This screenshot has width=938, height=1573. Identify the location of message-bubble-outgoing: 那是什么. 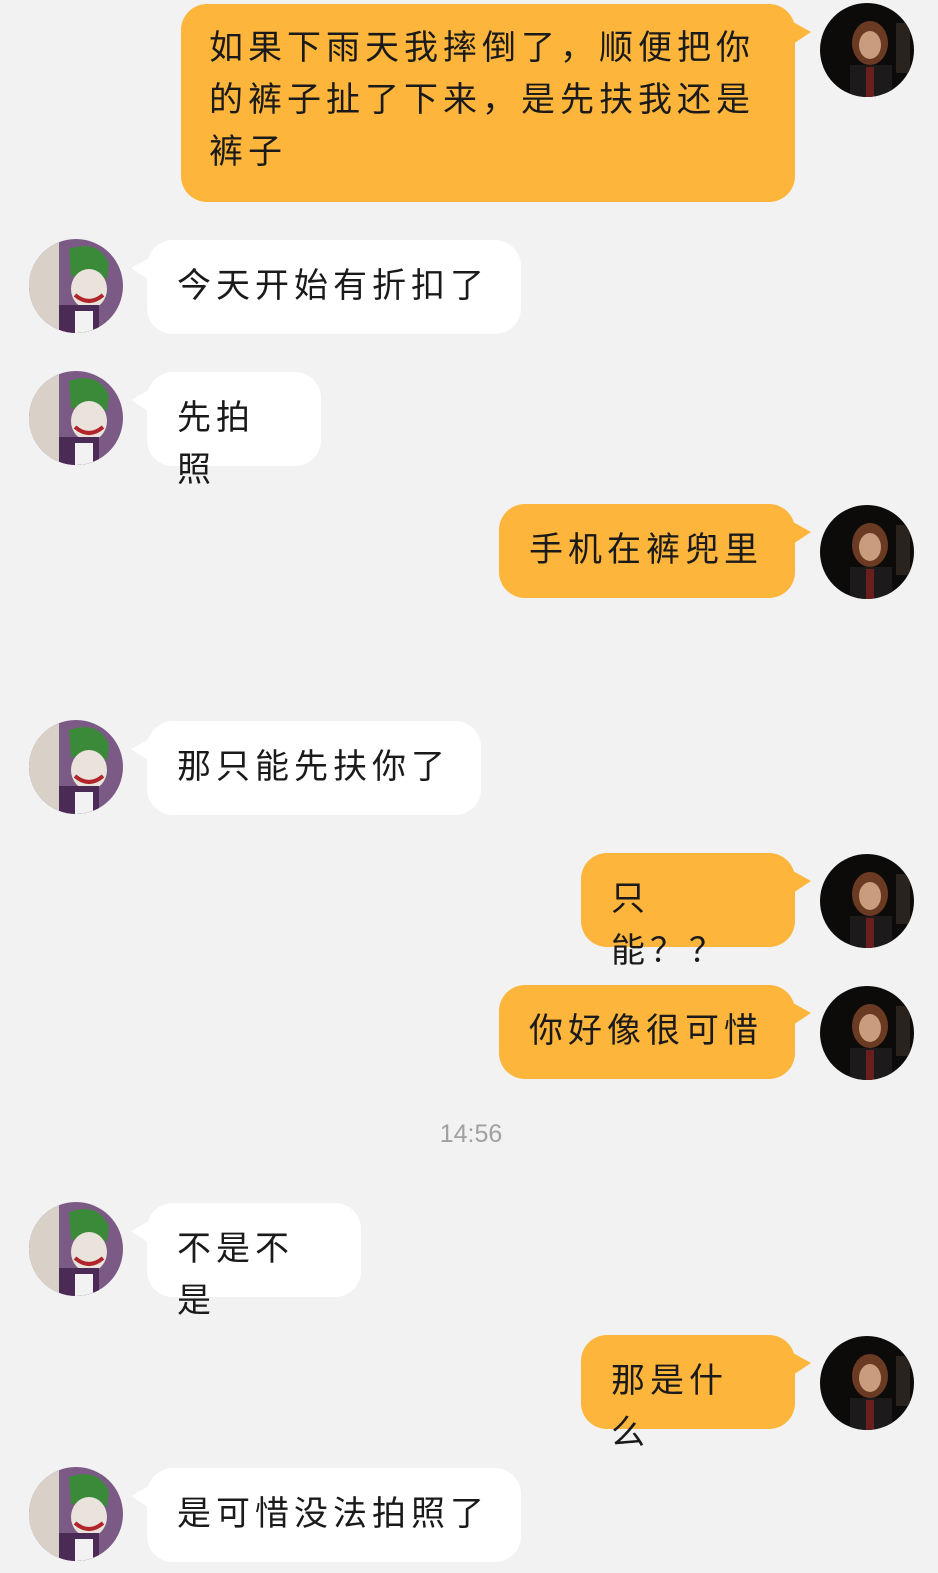
(696, 1394).